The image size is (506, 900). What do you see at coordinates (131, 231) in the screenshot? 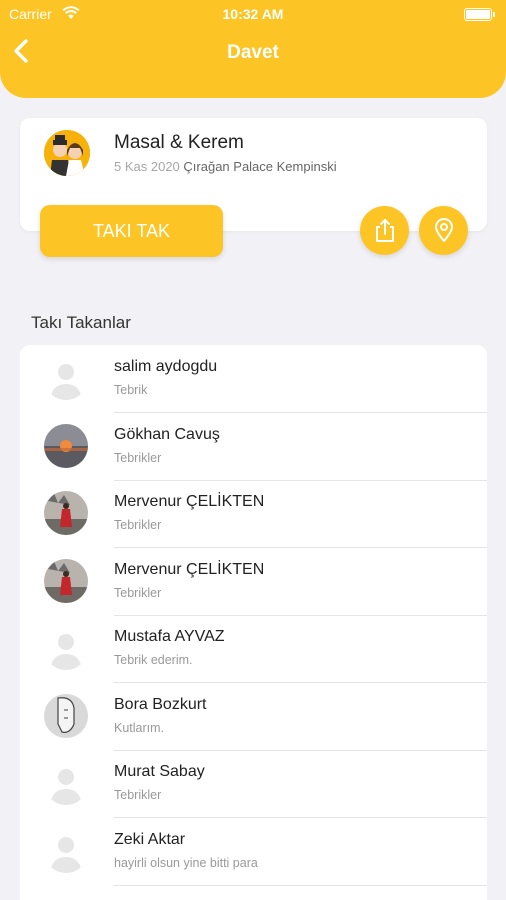
I see `taki-tak-button: TAKI TAK` at bounding box center [131, 231].